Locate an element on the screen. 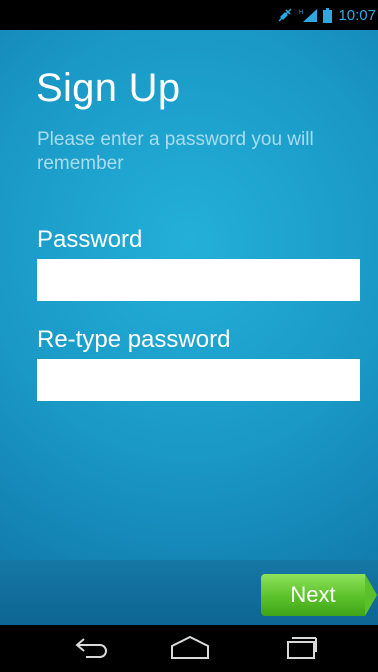 The image size is (378, 672). back-icon is located at coordinates (92, 649).